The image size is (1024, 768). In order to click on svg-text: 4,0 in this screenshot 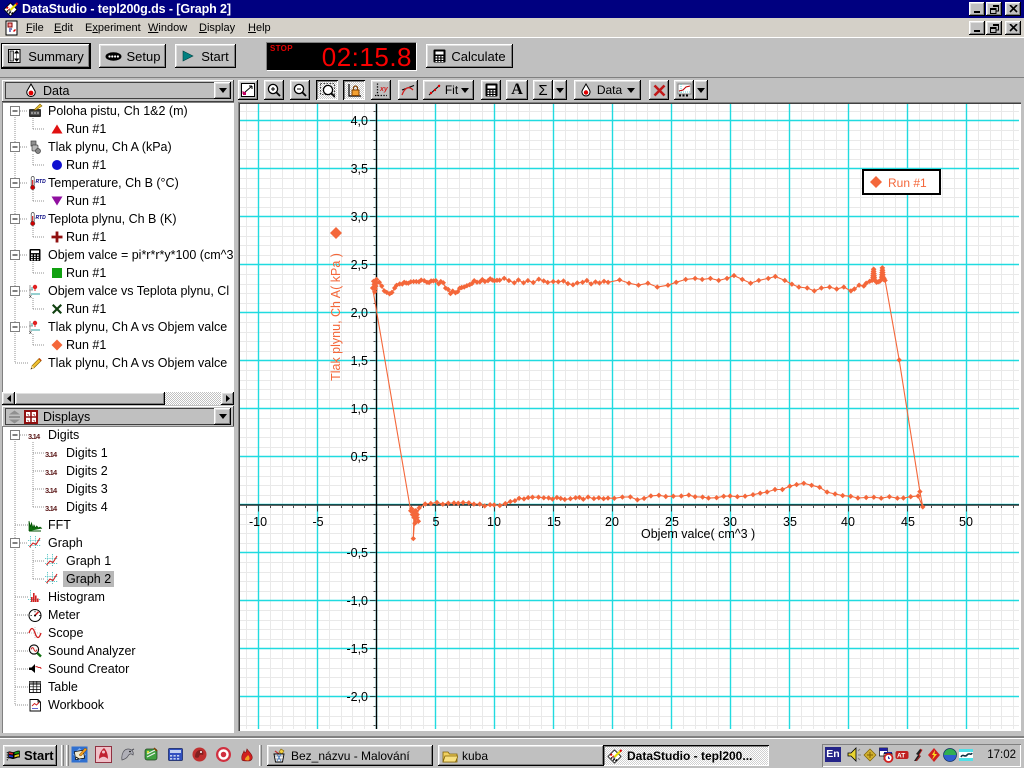, I will do `click(359, 121)`.